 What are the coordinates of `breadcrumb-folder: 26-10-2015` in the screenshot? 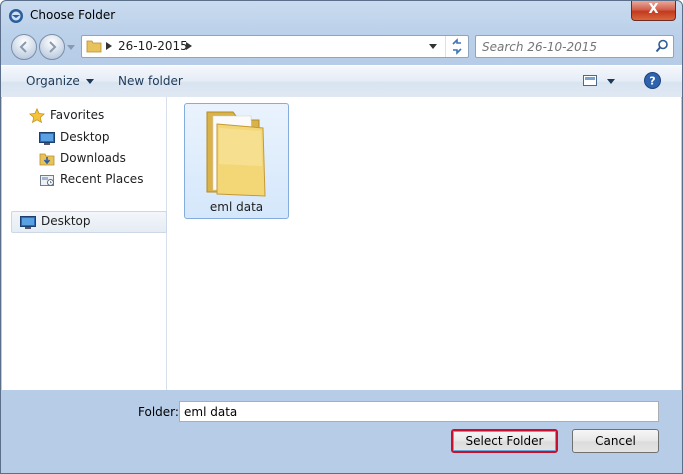 It's located at (153, 46).